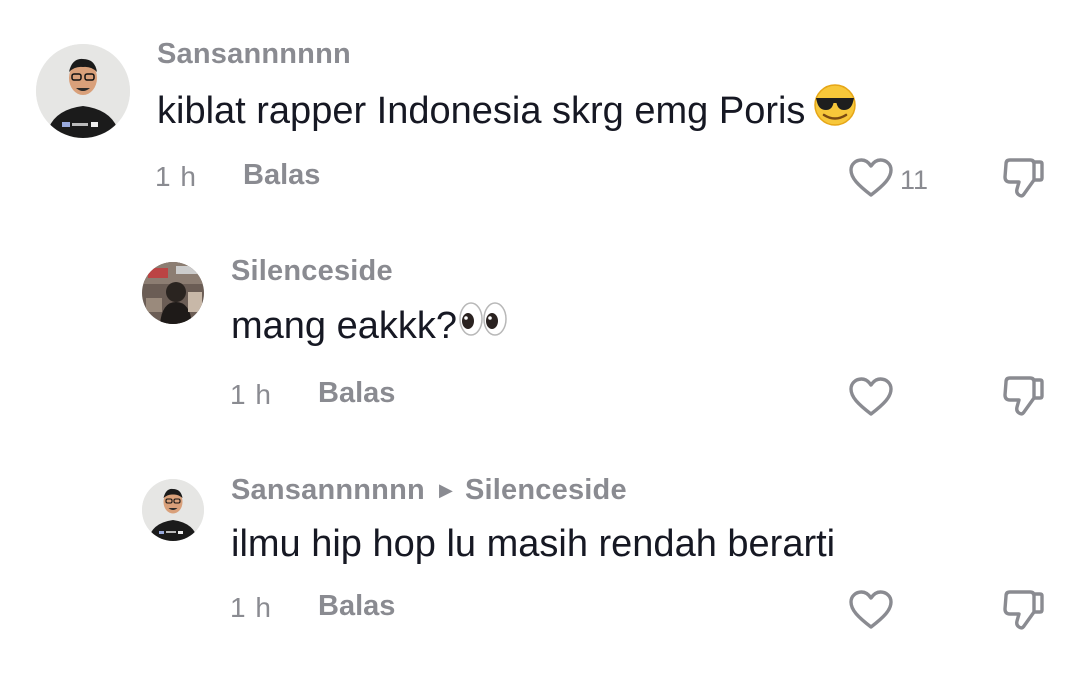 This screenshot has width=1079, height=674. I want to click on like-button: 11, so click(888, 180).